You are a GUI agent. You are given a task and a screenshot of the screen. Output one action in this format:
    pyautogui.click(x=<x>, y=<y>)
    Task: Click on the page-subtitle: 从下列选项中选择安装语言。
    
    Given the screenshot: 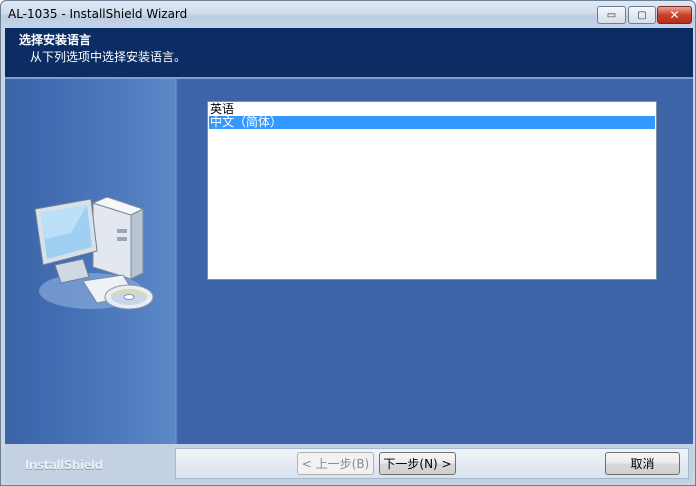 What is the action you would take?
    pyautogui.click(x=108, y=57)
    